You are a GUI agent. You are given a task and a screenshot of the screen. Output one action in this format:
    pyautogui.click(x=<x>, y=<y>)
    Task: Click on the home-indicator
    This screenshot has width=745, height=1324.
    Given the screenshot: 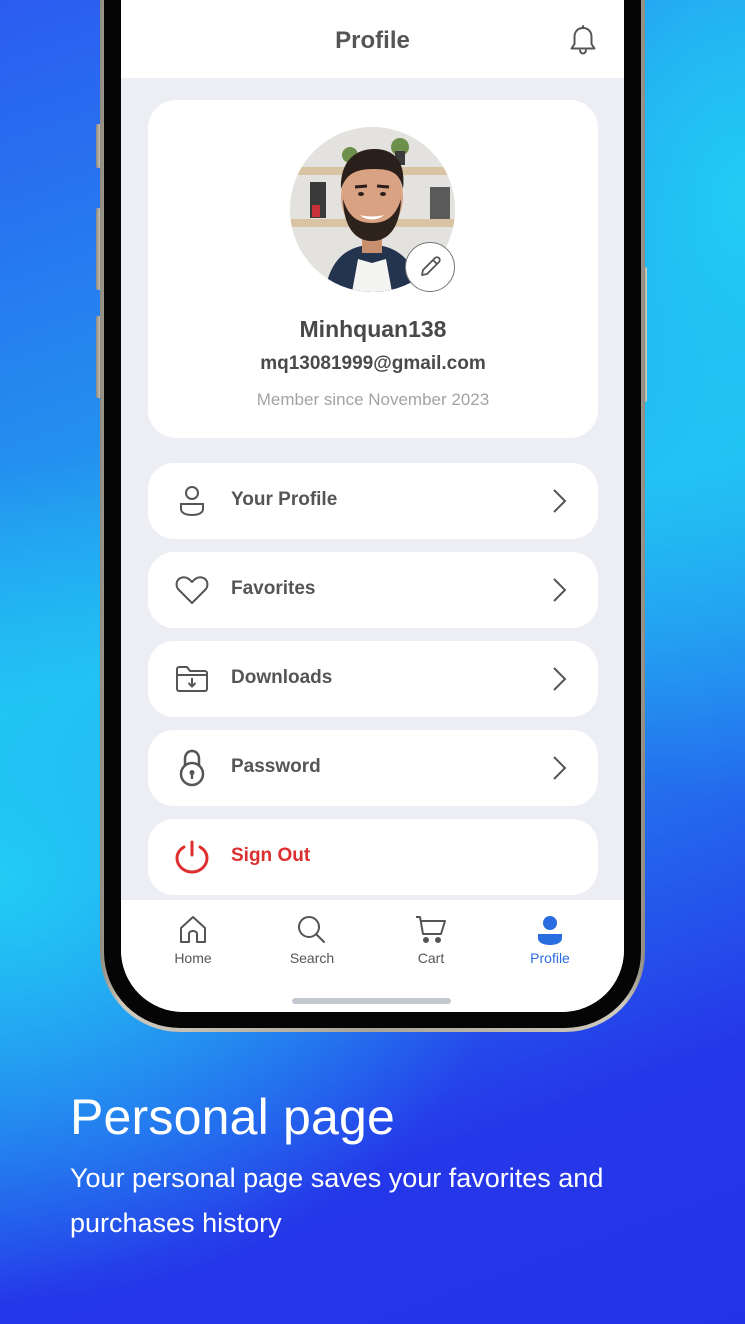 What is the action you would take?
    pyautogui.click(x=371, y=1001)
    